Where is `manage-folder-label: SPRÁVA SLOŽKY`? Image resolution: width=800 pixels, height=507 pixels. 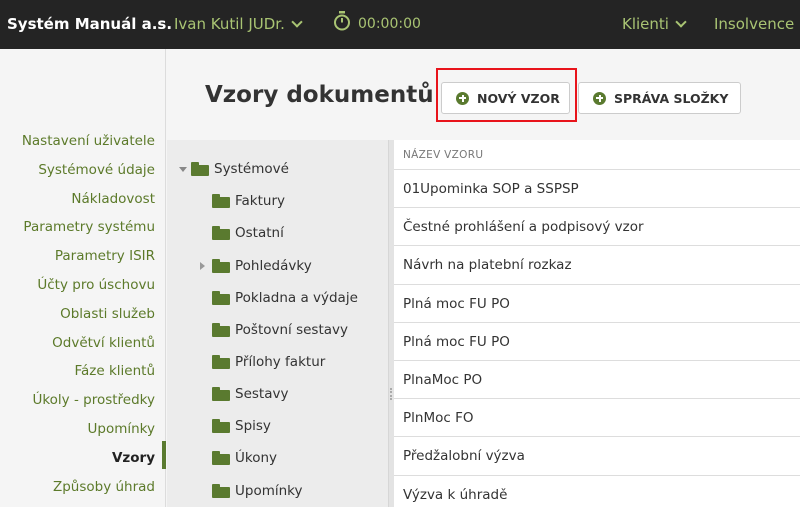 manage-folder-label: SPRÁVA SLOŽKY is located at coordinates (671, 98).